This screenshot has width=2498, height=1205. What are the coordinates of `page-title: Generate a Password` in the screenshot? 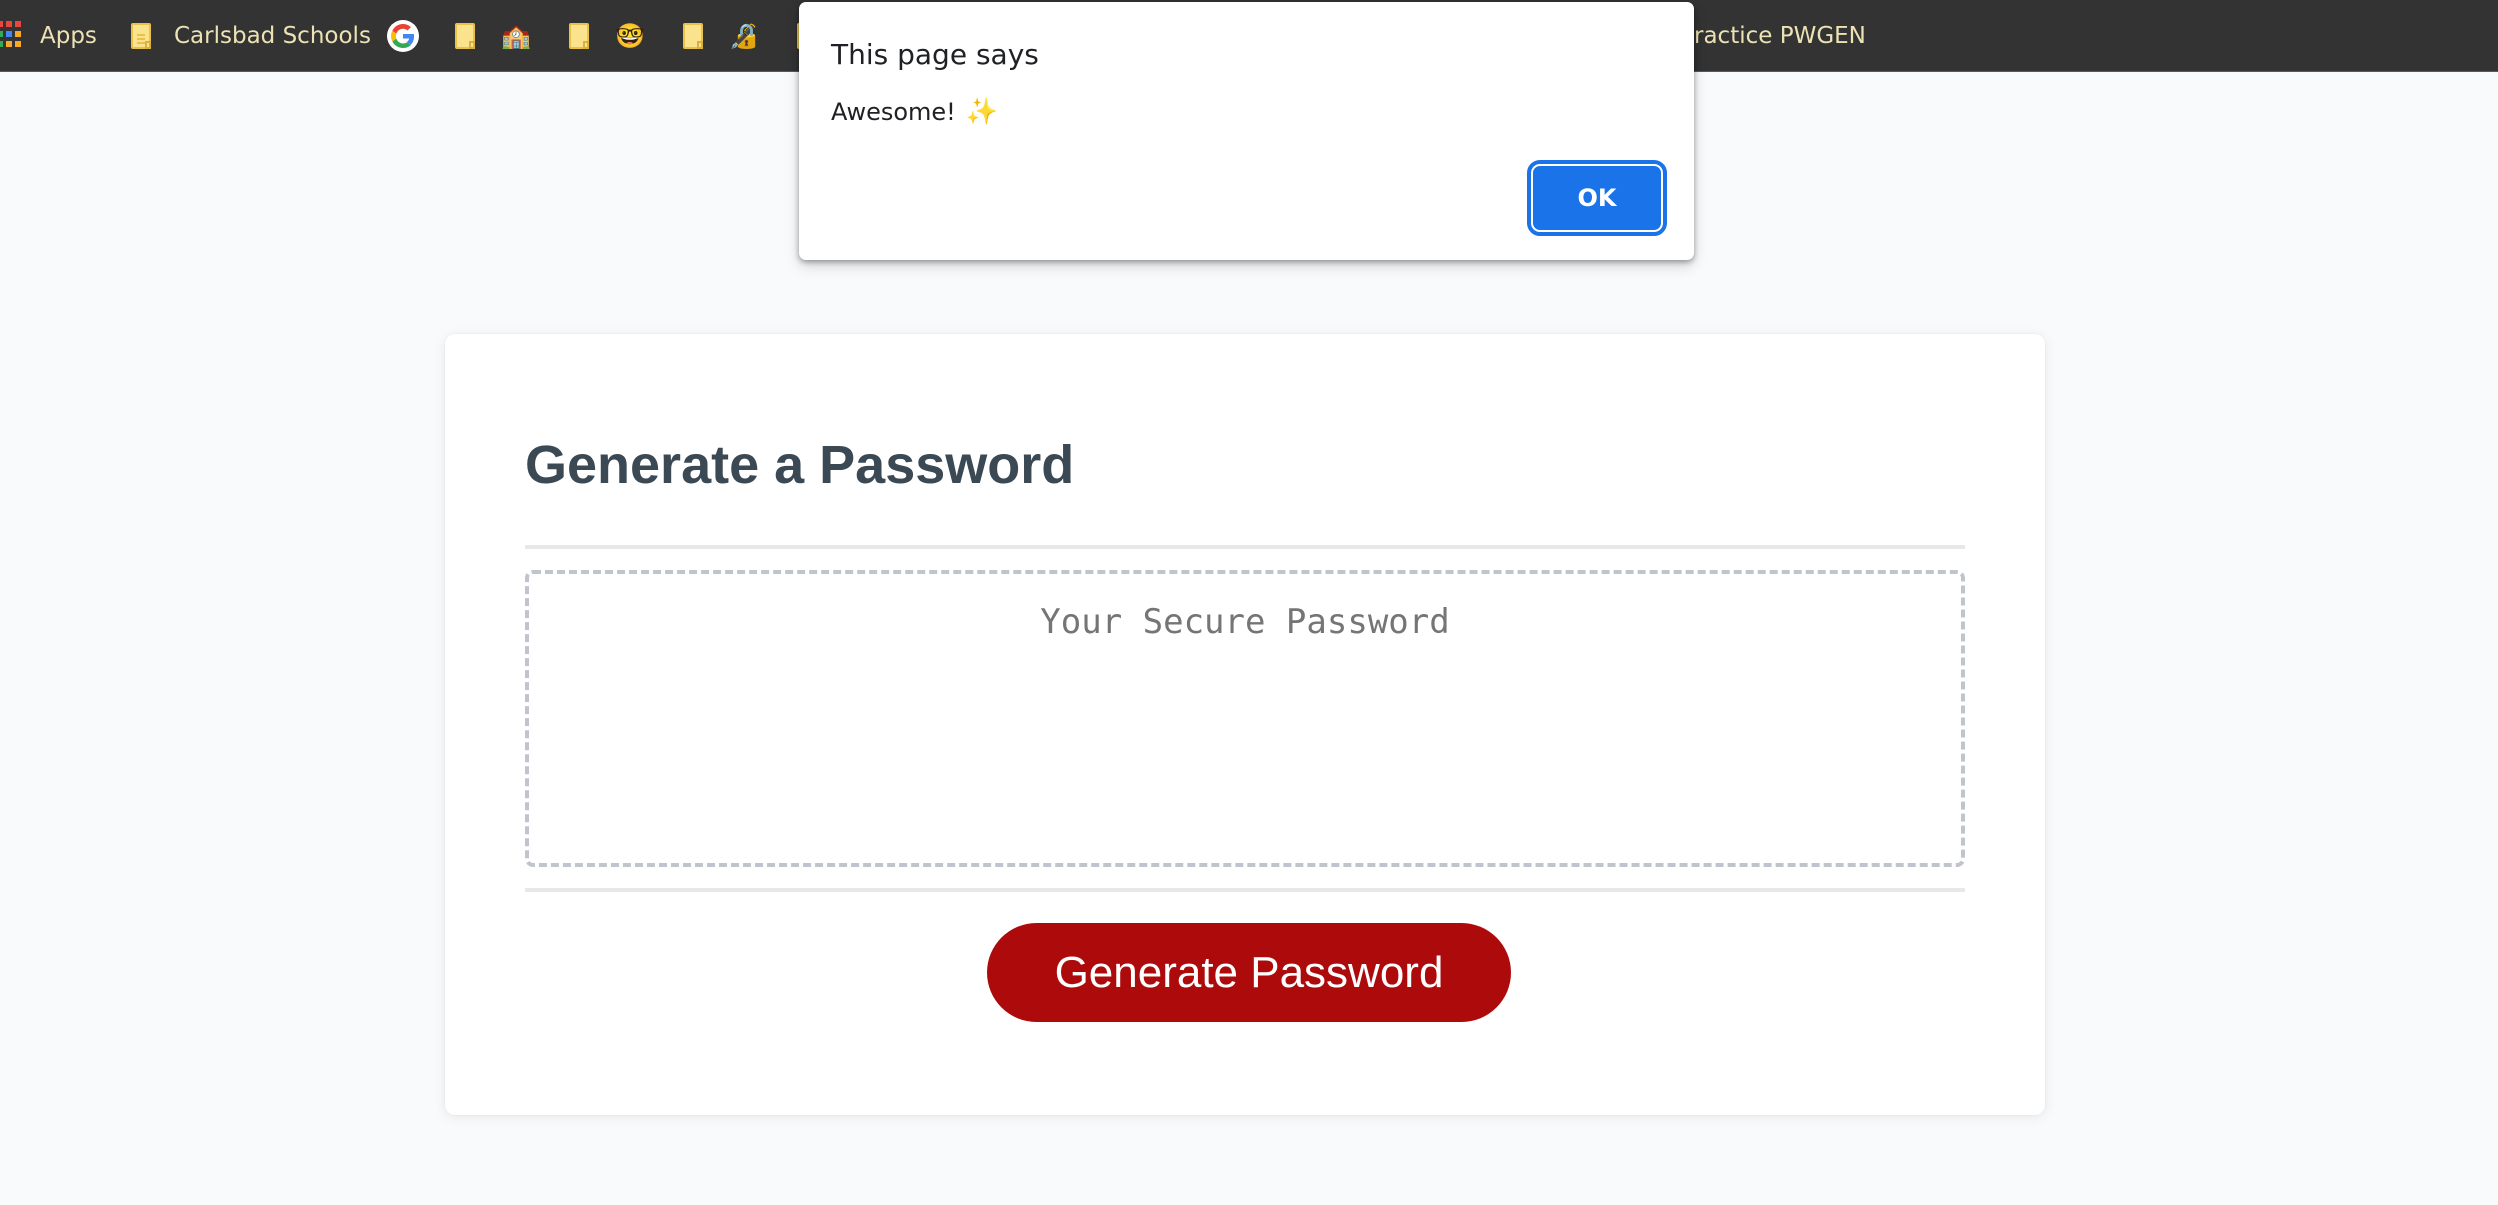 It's located at (800, 465).